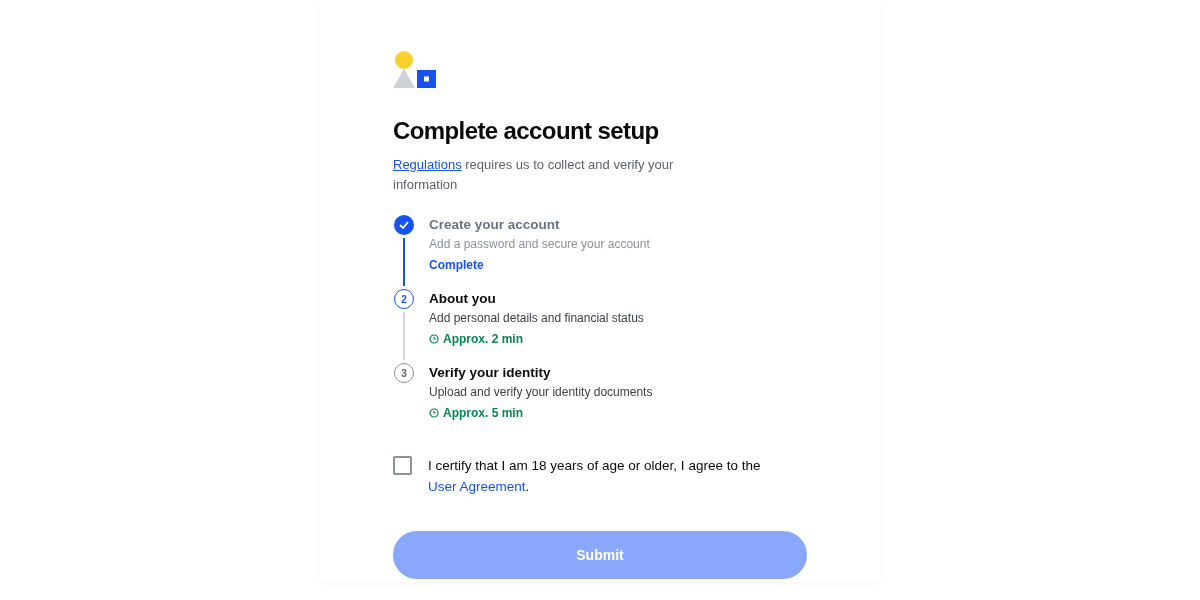 Image resolution: width=1200 pixels, height=600 pixels. I want to click on intro-text: Regulations requires us to collect and verify your information, so click(534, 175).